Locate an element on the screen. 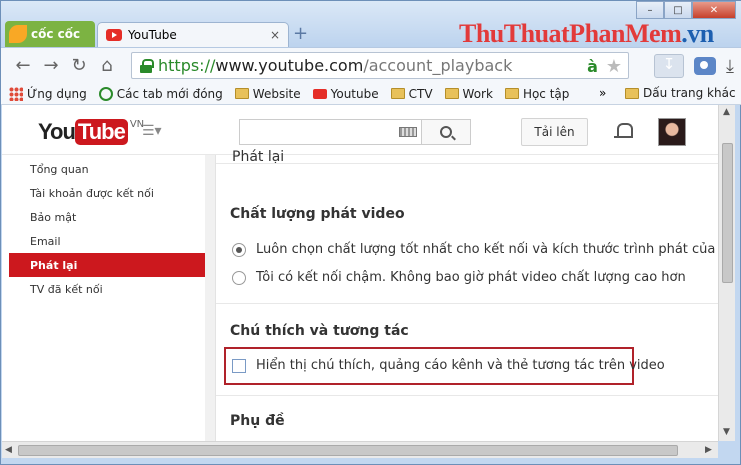  bookmark-label: Youtube is located at coordinates (354, 93).